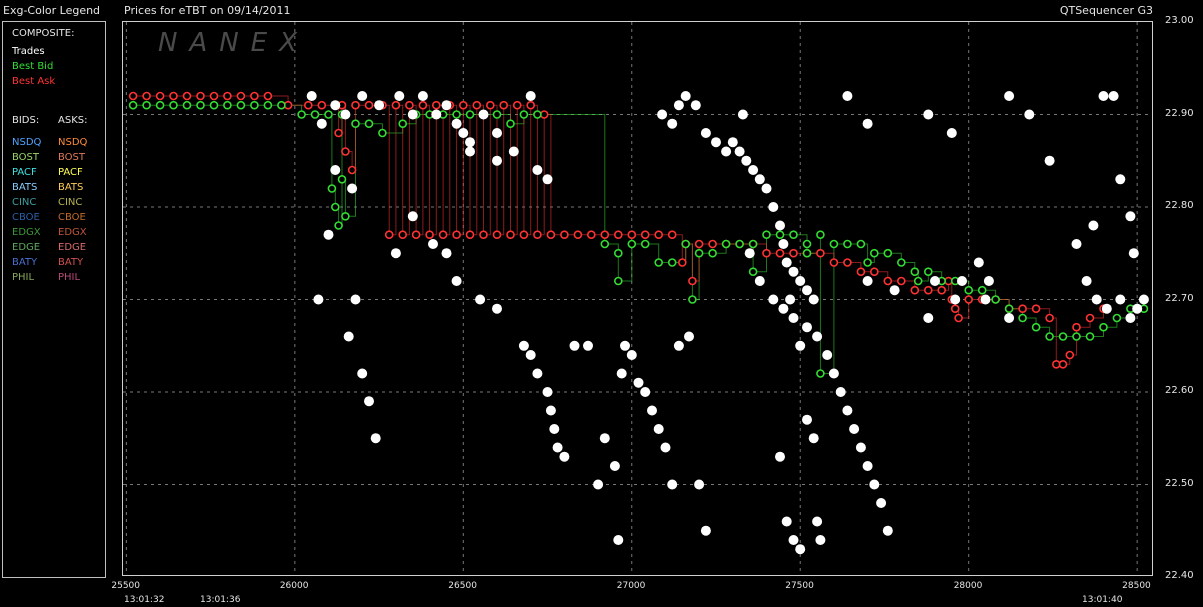  What do you see at coordinates (207, 10) in the screenshot?
I see `chart-title: Prices for eTBT on 09/14/2011` at bounding box center [207, 10].